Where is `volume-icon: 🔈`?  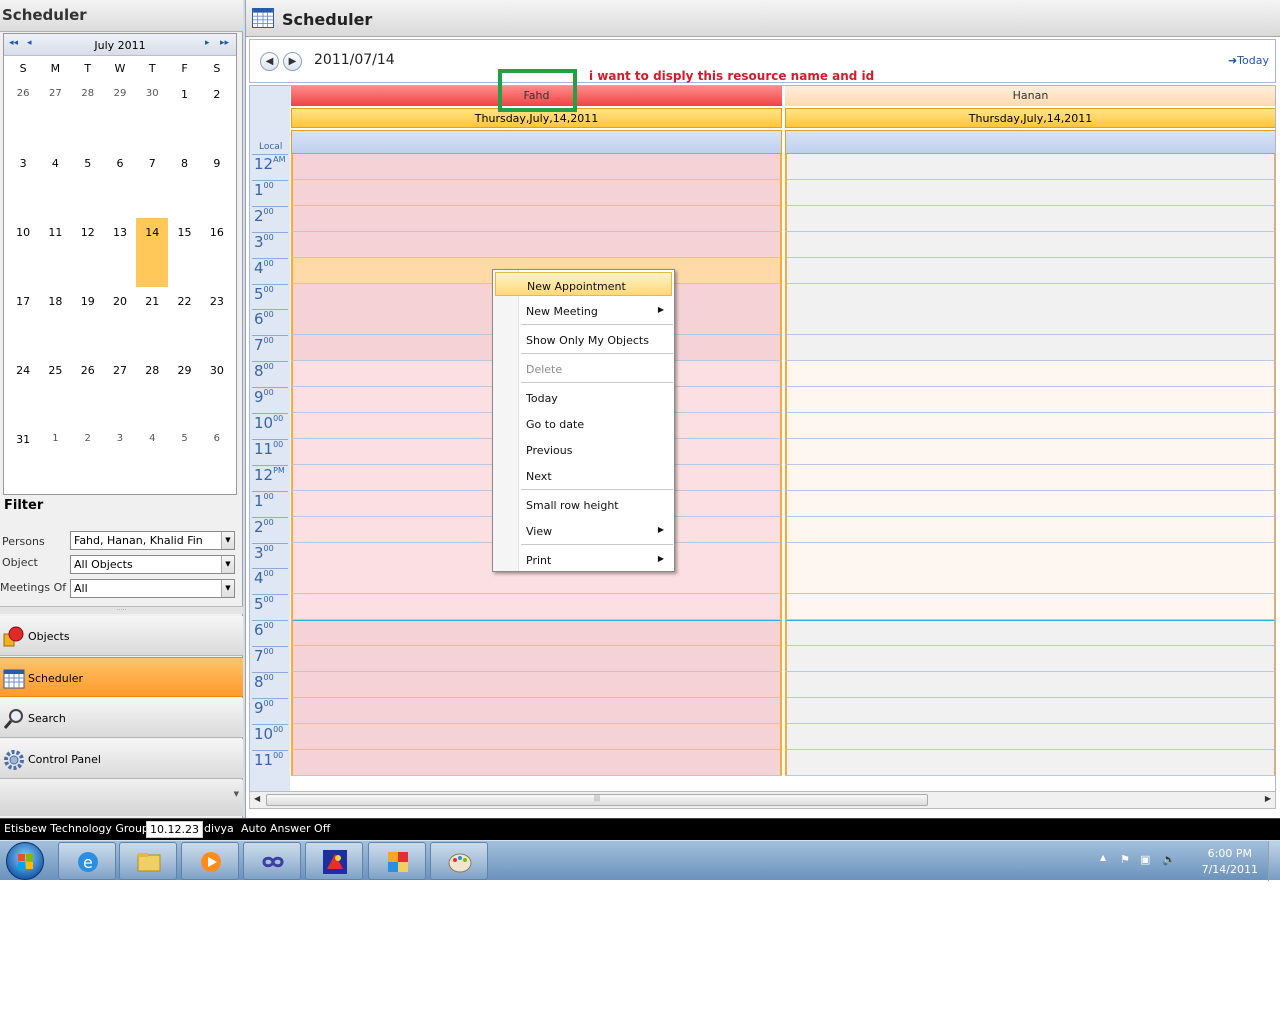 volume-icon: 🔈 is located at coordinates (1169, 859).